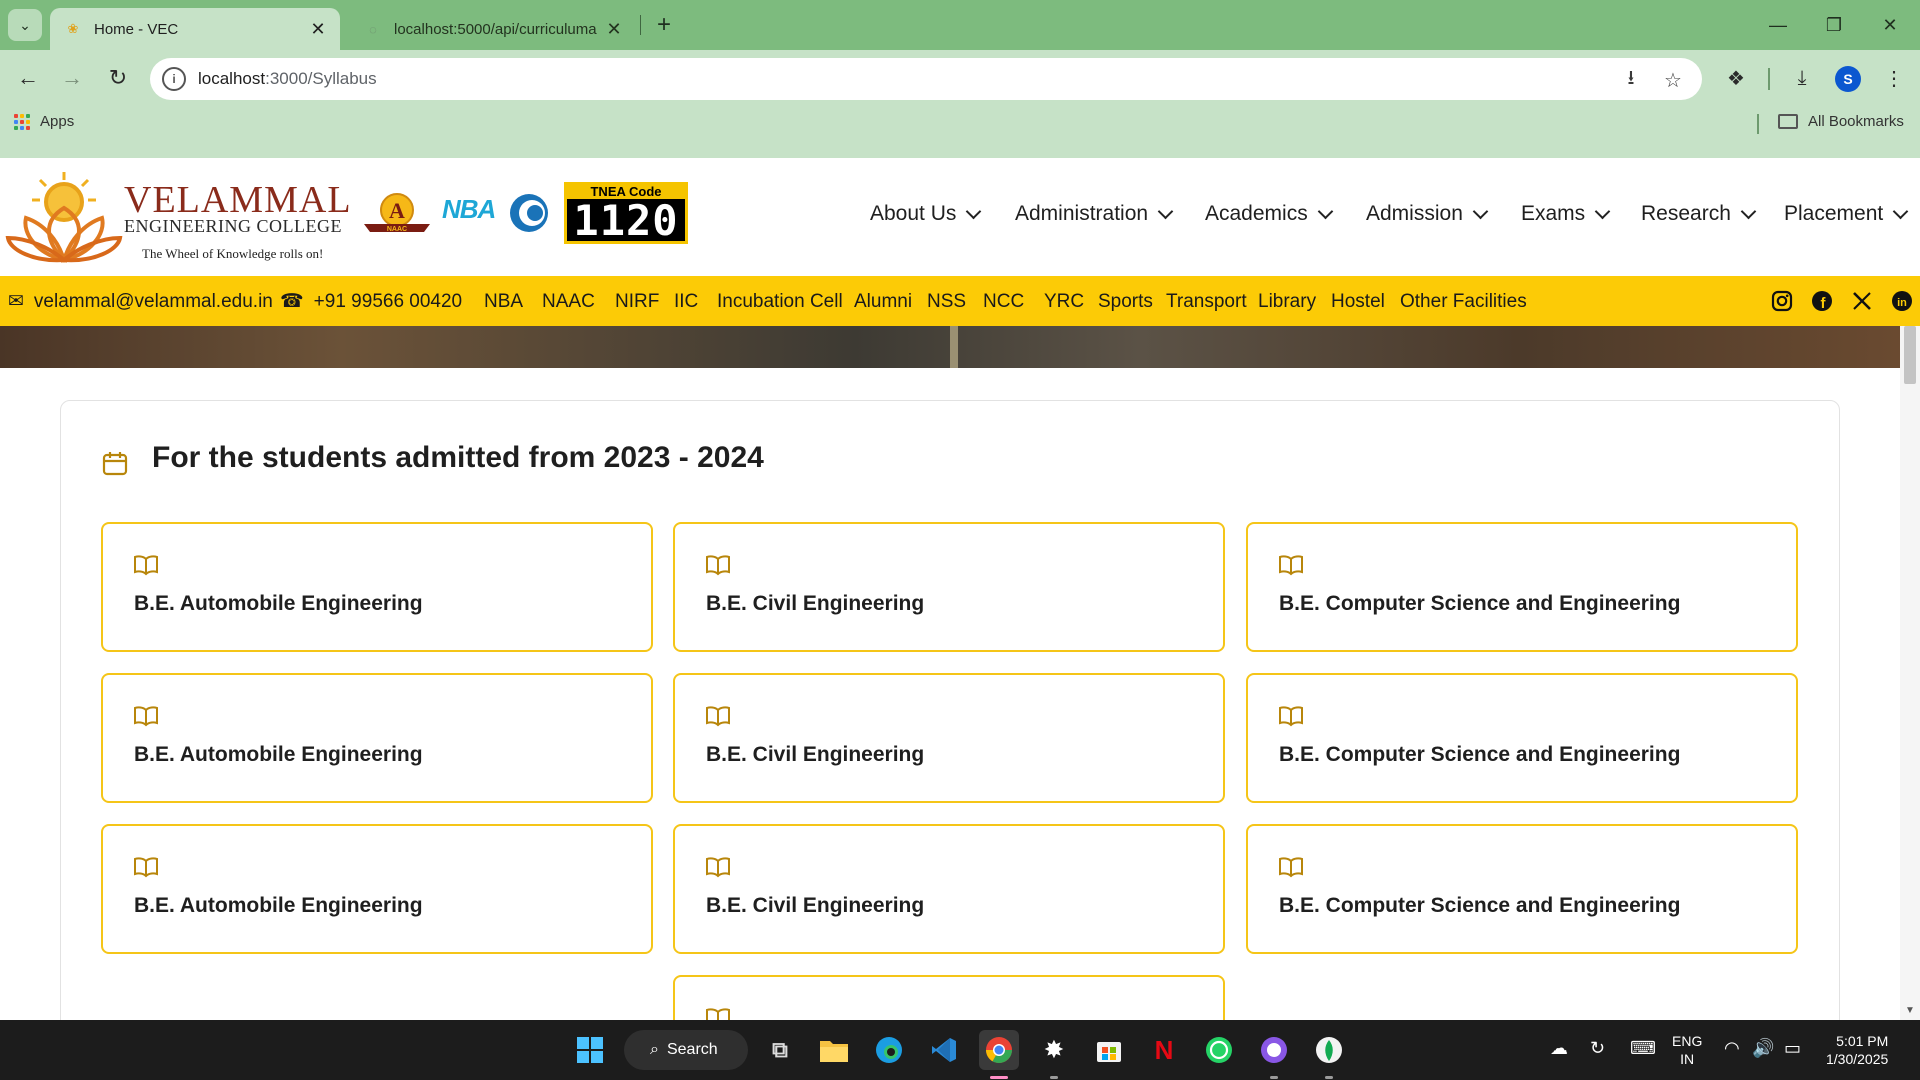  I want to click on system-clock: 5:01 PM 1/30/2025, so click(1857, 1050).